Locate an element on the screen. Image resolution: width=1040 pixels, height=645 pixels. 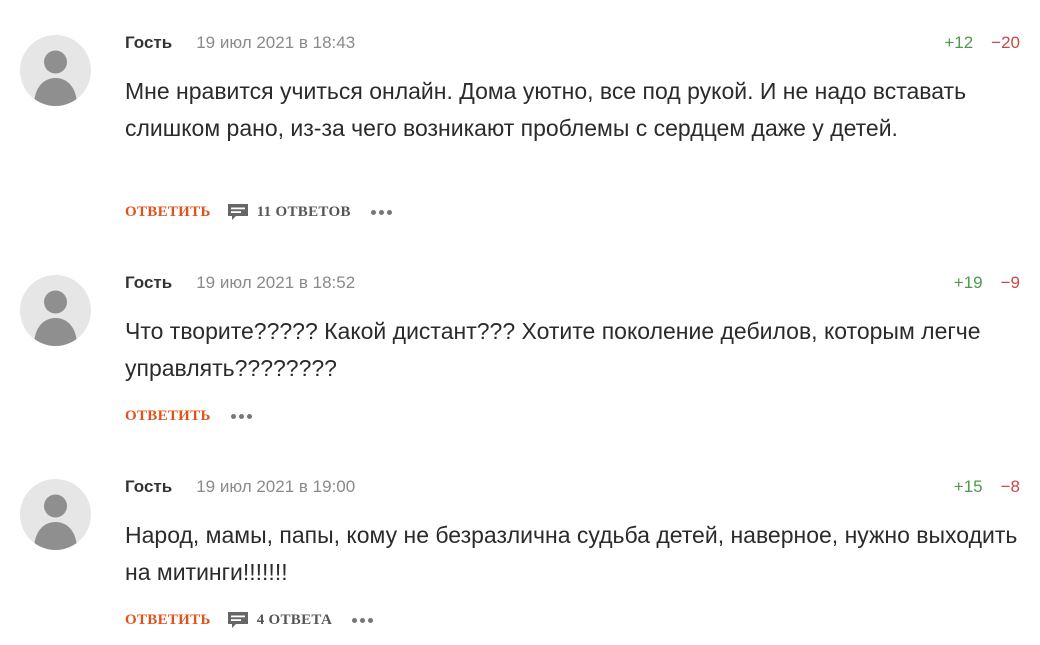
replies-toggle: 11 ОТВЕТОВ is located at coordinates (289, 212).